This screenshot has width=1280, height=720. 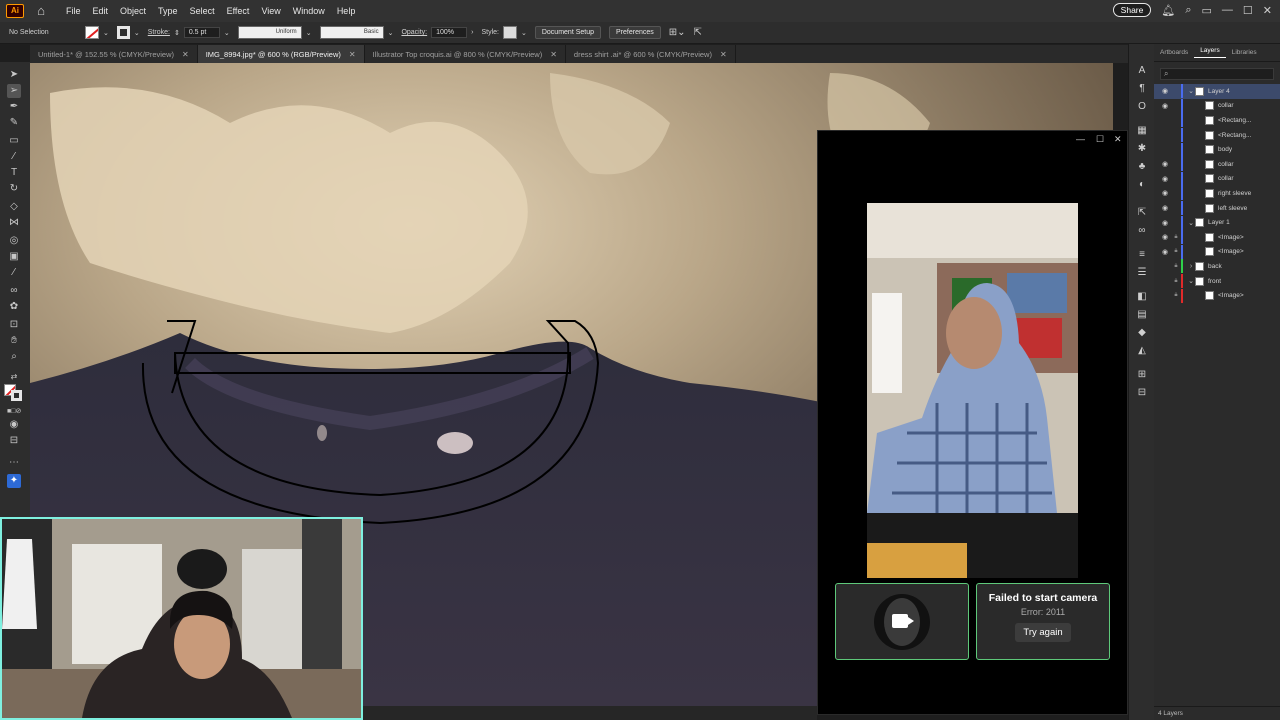 I want to click on export-asset-icon: ⇱, so click(x=1142, y=213).